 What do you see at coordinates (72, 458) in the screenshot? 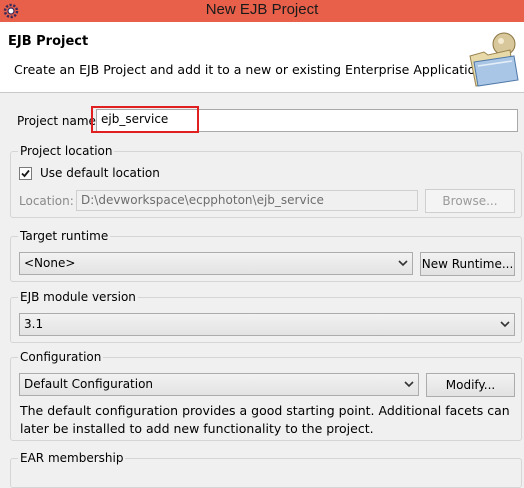
I see `ear-membership-title: EAR membership` at bounding box center [72, 458].